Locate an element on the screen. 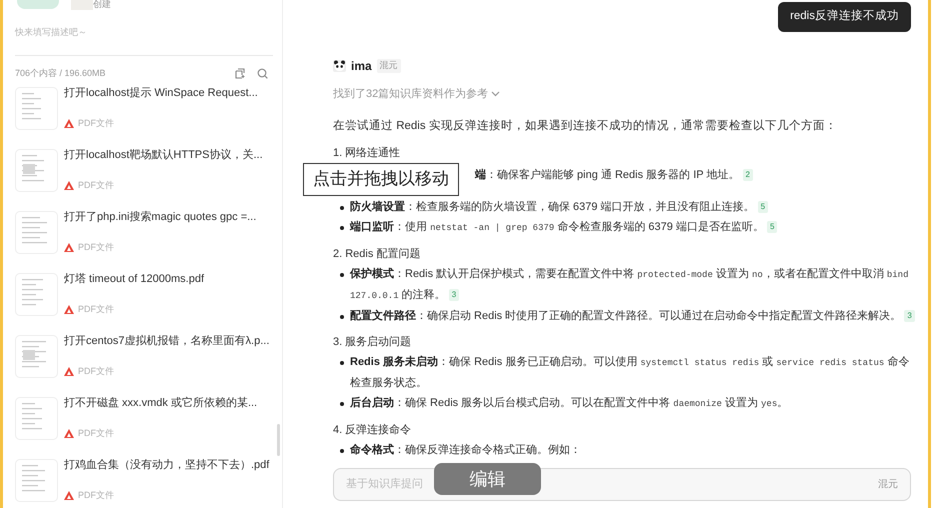 Image resolution: width=935 pixels, height=508 pixels. panda-icon is located at coordinates (339, 66).